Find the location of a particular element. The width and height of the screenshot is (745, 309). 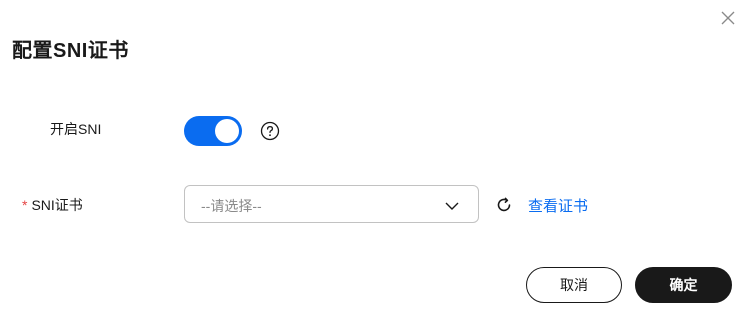

sni-cert-label-group: * SNI证书 is located at coordinates (52, 205).